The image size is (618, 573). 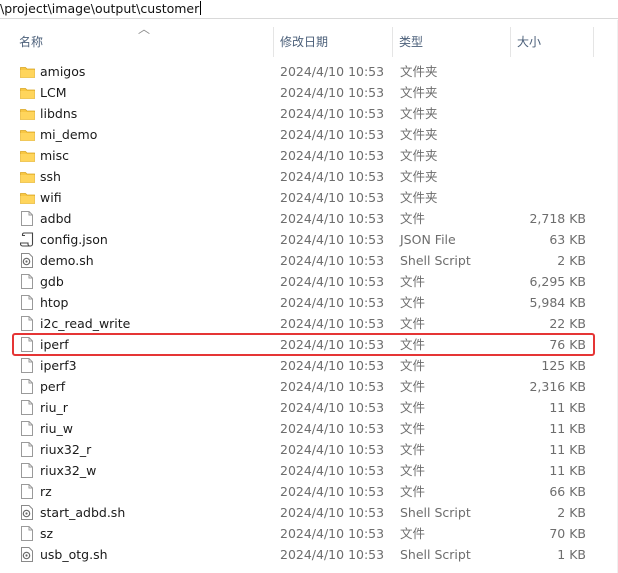 I want to click on column-header-name: 名称, so click(x=143, y=42).